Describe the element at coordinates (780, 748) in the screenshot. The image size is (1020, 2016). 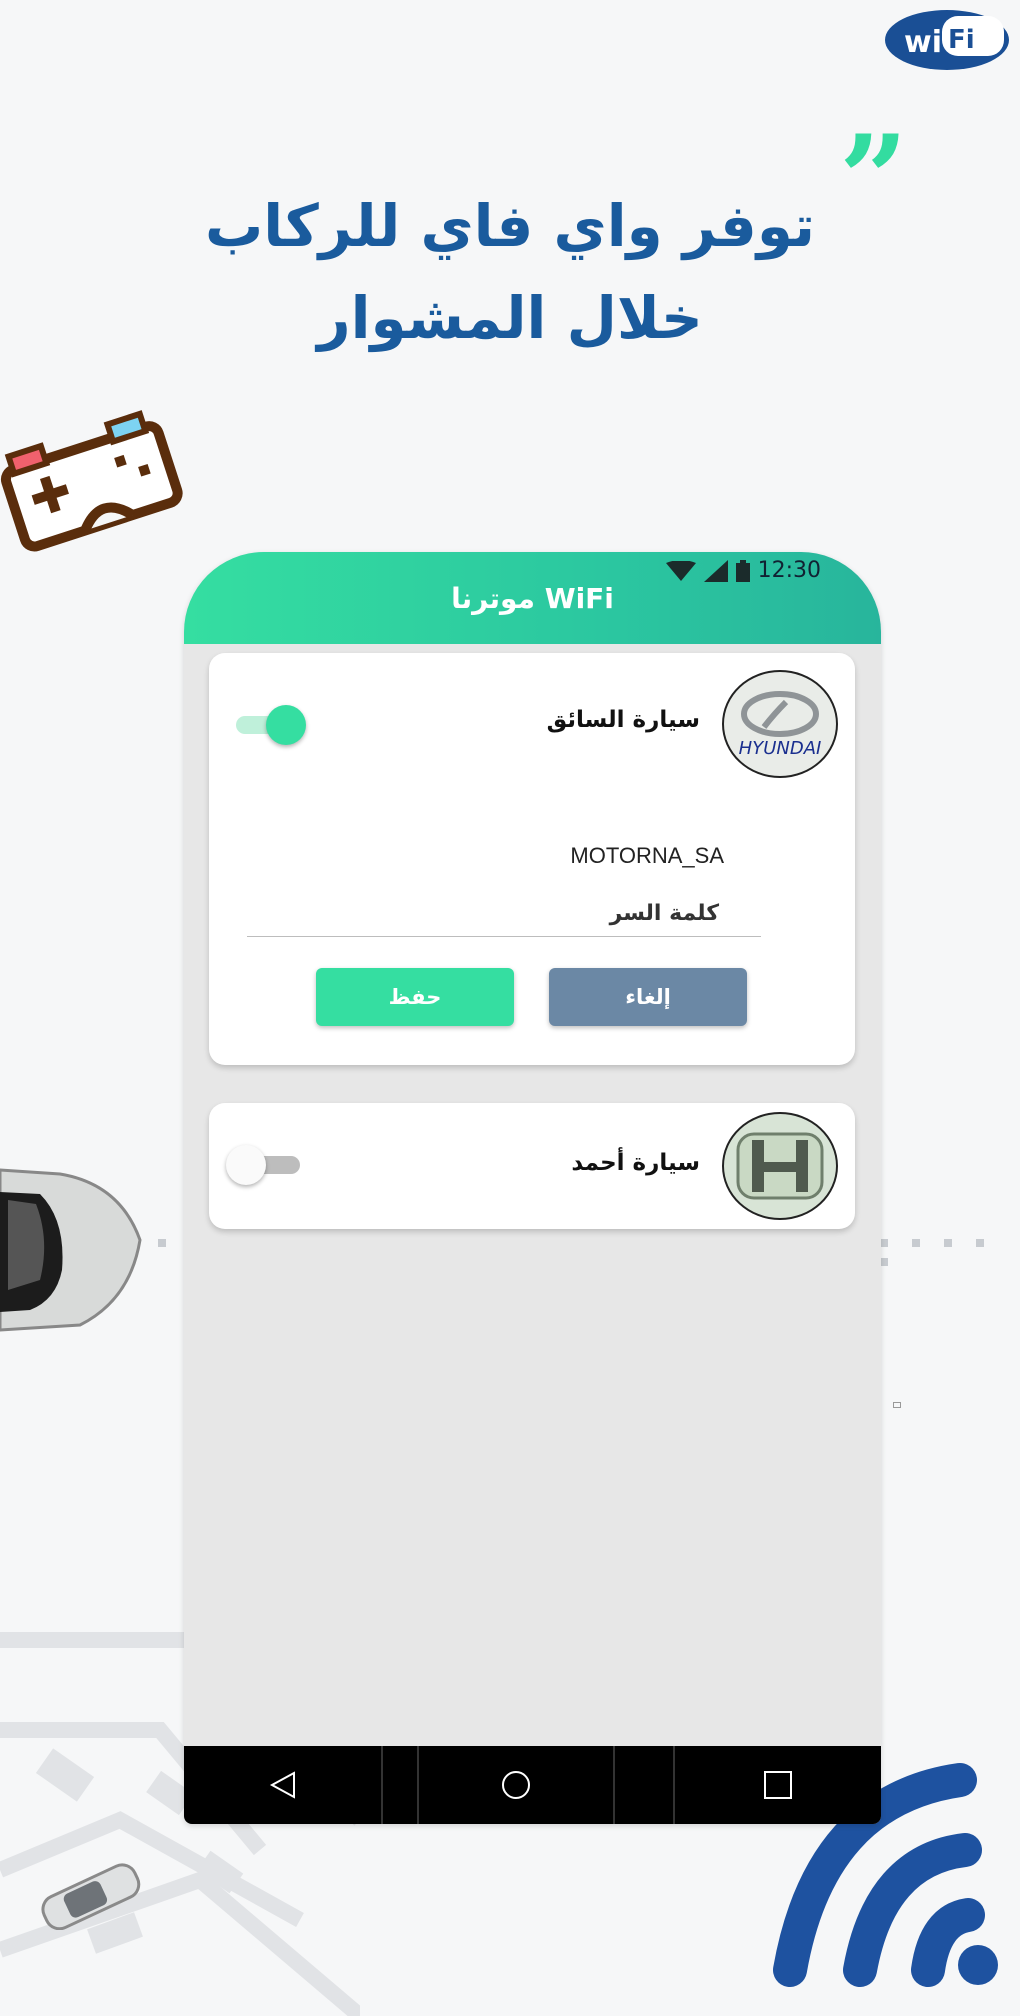
I see `hyundai-logo-text: HYUNDAI` at that location.